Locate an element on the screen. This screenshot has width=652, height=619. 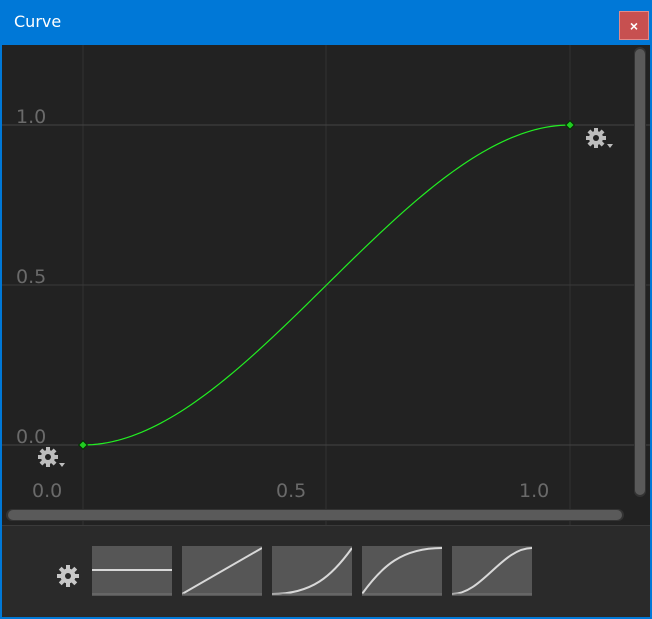
preset-ease-in is located at coordinates (312, 571).